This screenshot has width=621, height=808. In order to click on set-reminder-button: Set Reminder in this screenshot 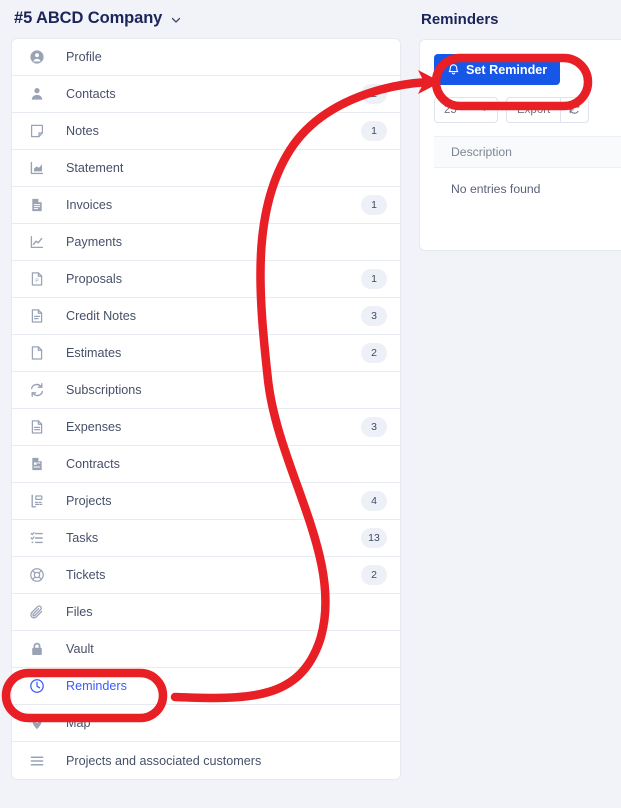, I will do `click(497, 69)`.